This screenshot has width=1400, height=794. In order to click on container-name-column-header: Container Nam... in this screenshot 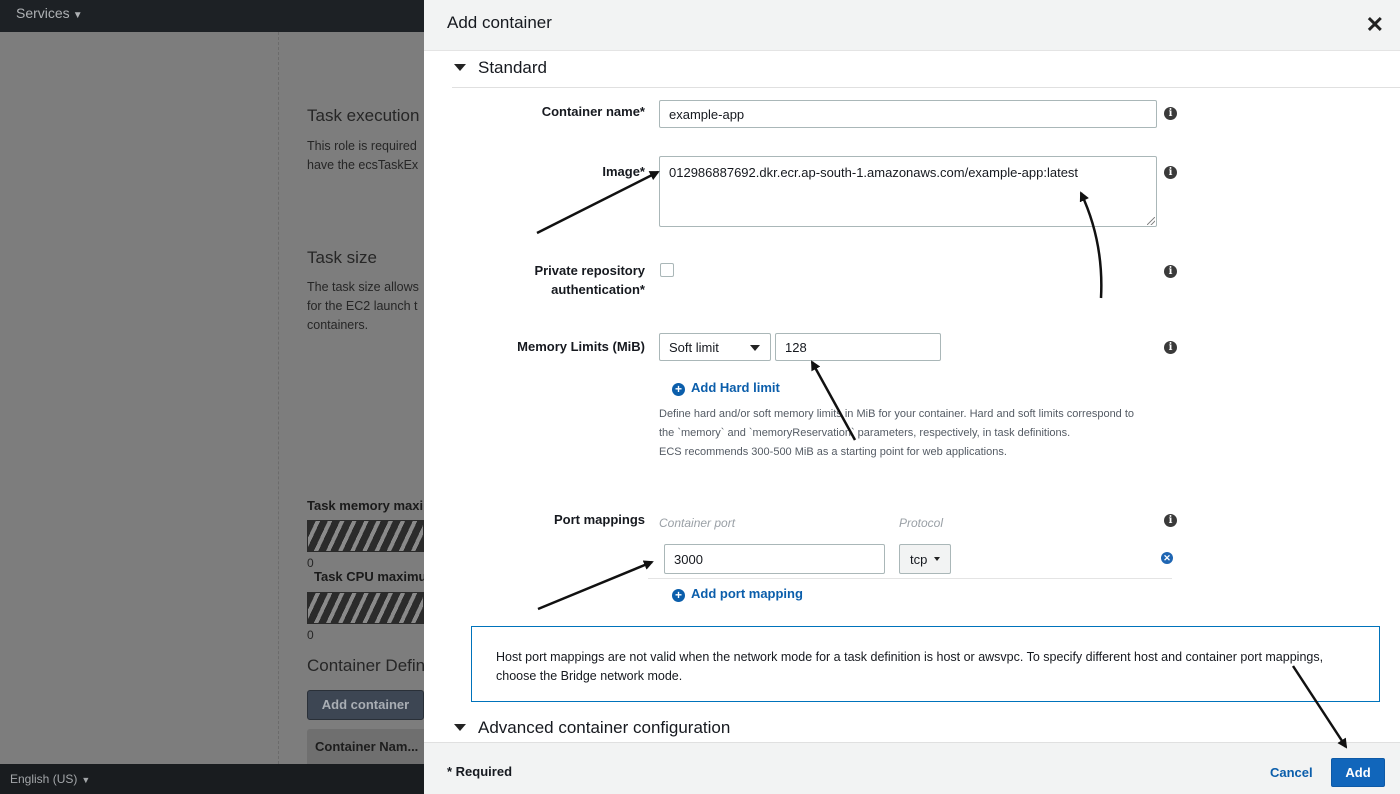, I will do `click(365, 746)`.